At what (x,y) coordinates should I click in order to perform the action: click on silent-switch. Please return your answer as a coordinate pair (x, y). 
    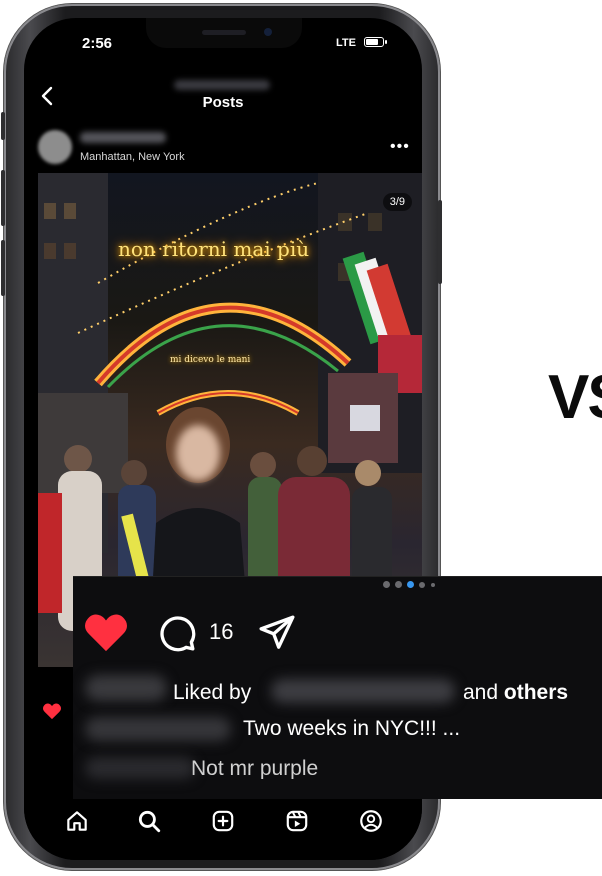
    Looking at the image, I should click on (3, 126).